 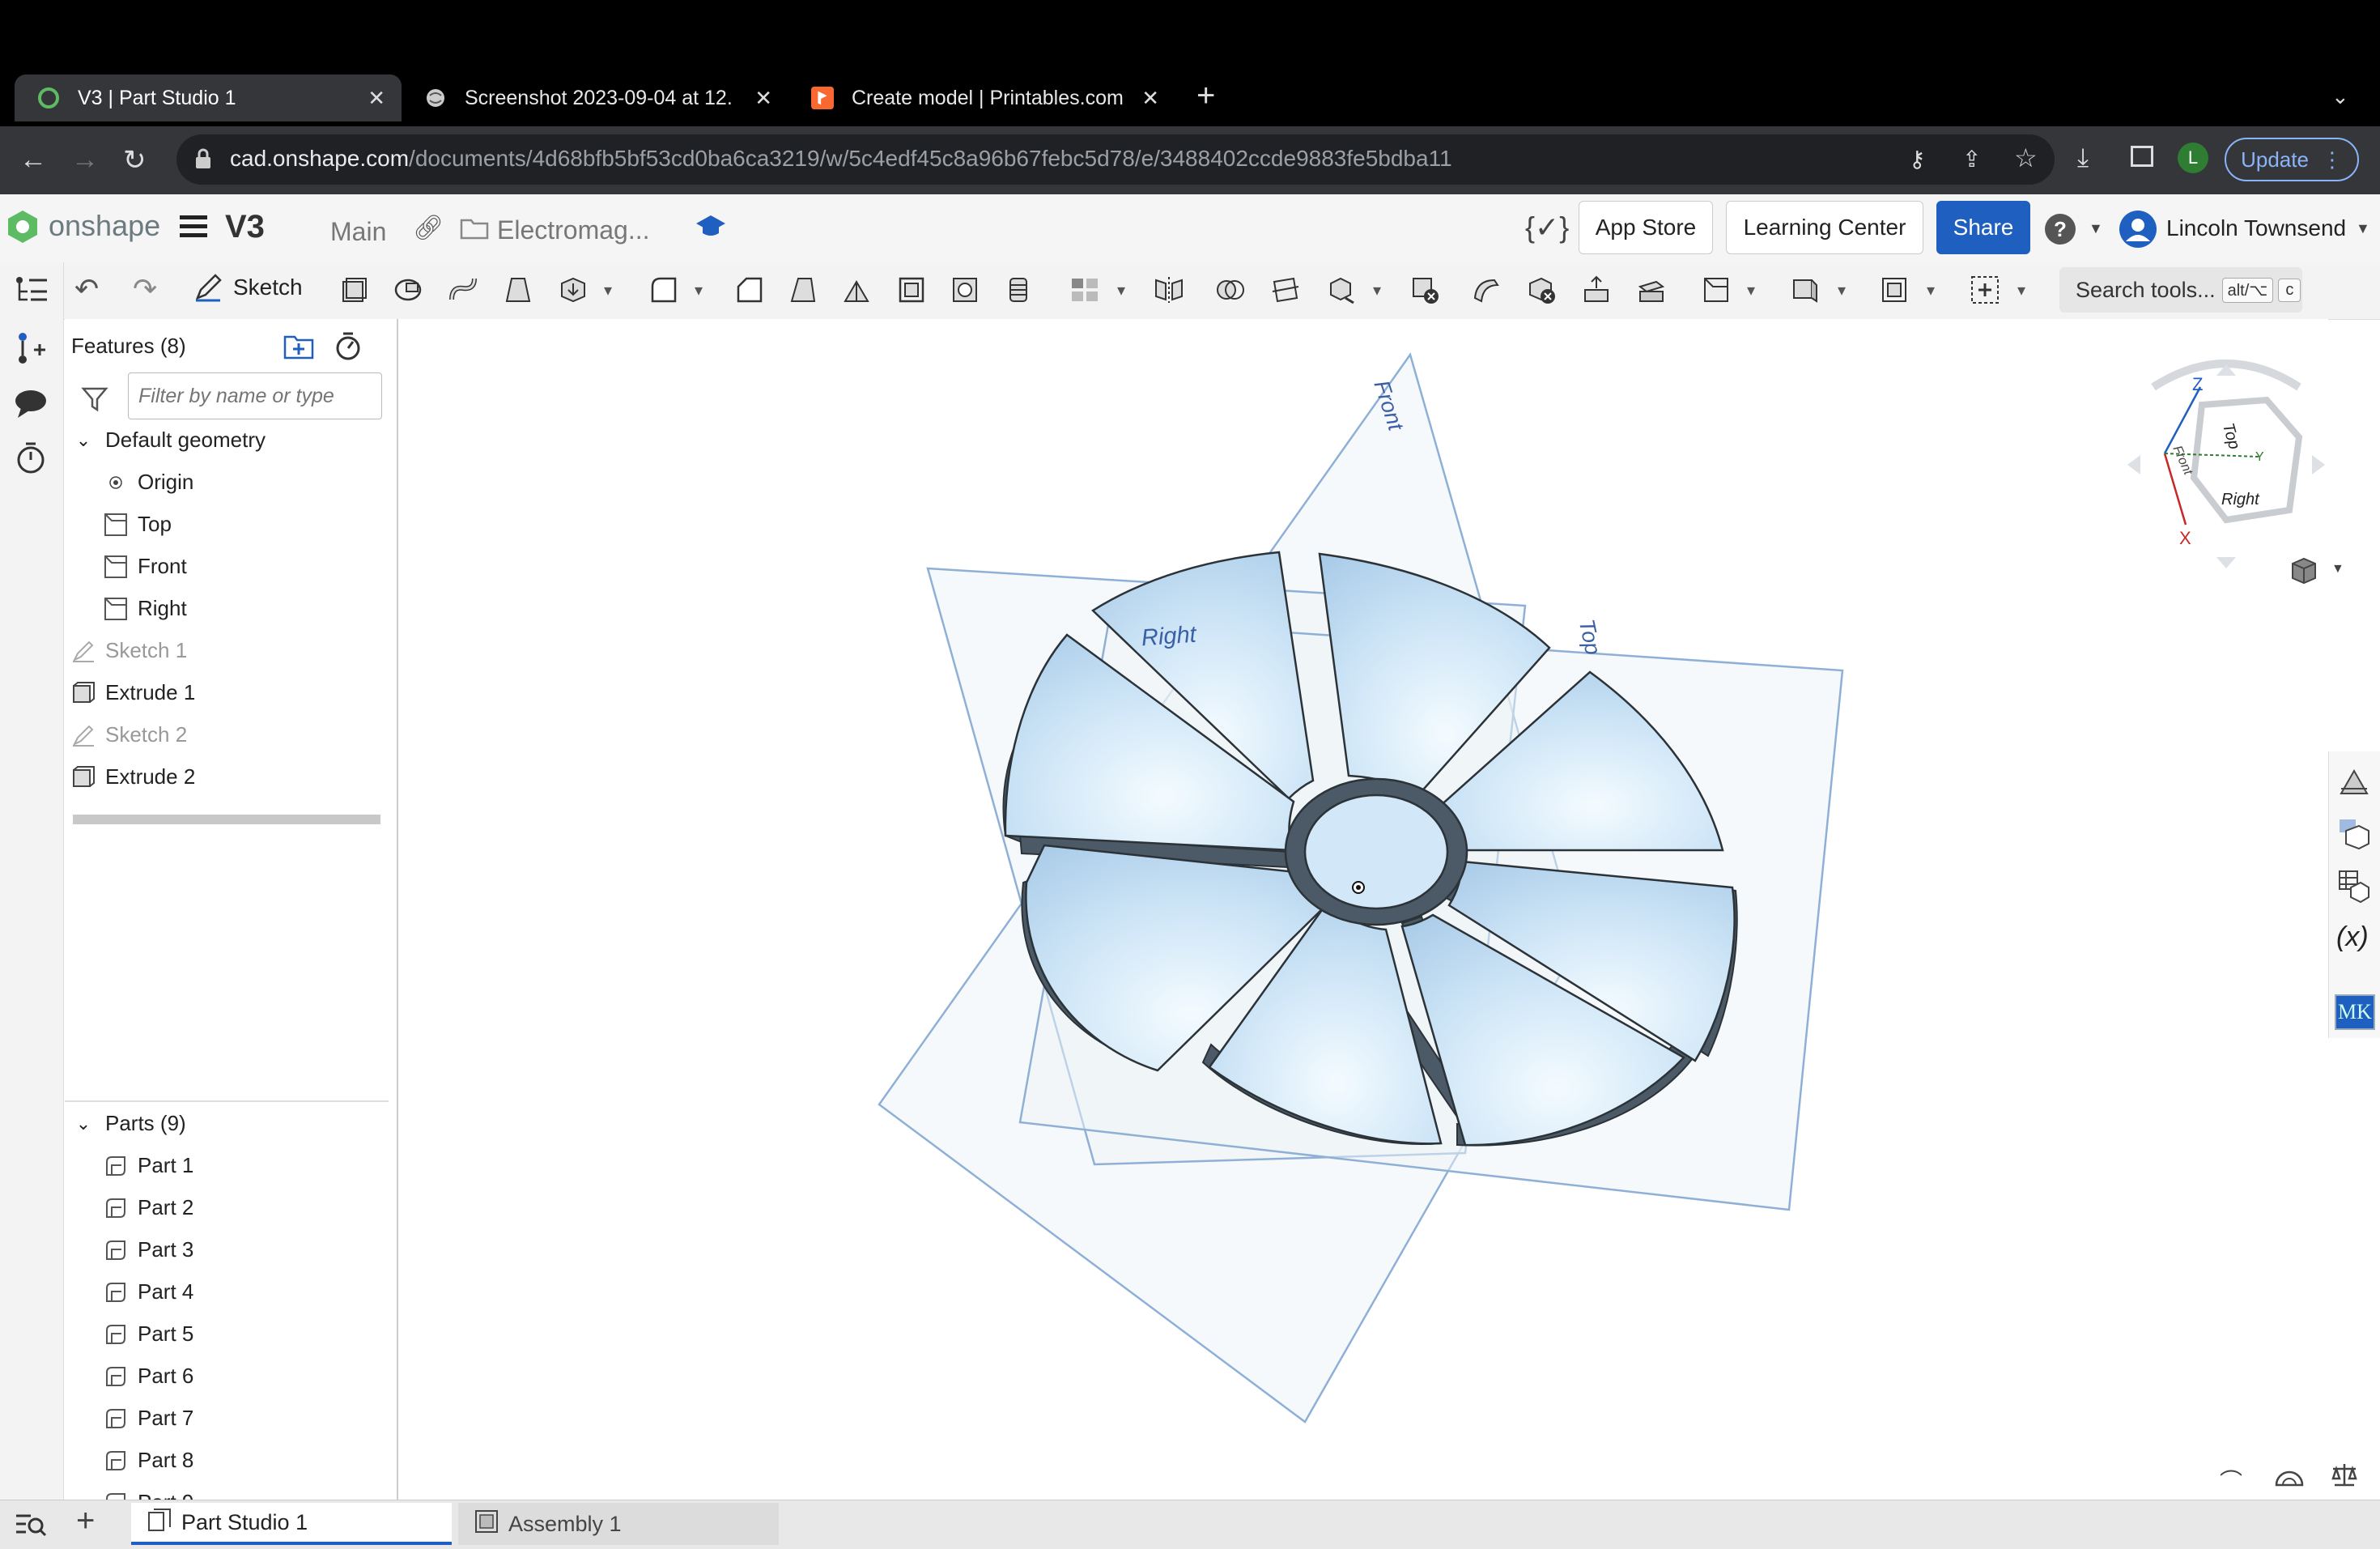 I want to click on key-icon: ⚷, so click(x=1918, y=159).